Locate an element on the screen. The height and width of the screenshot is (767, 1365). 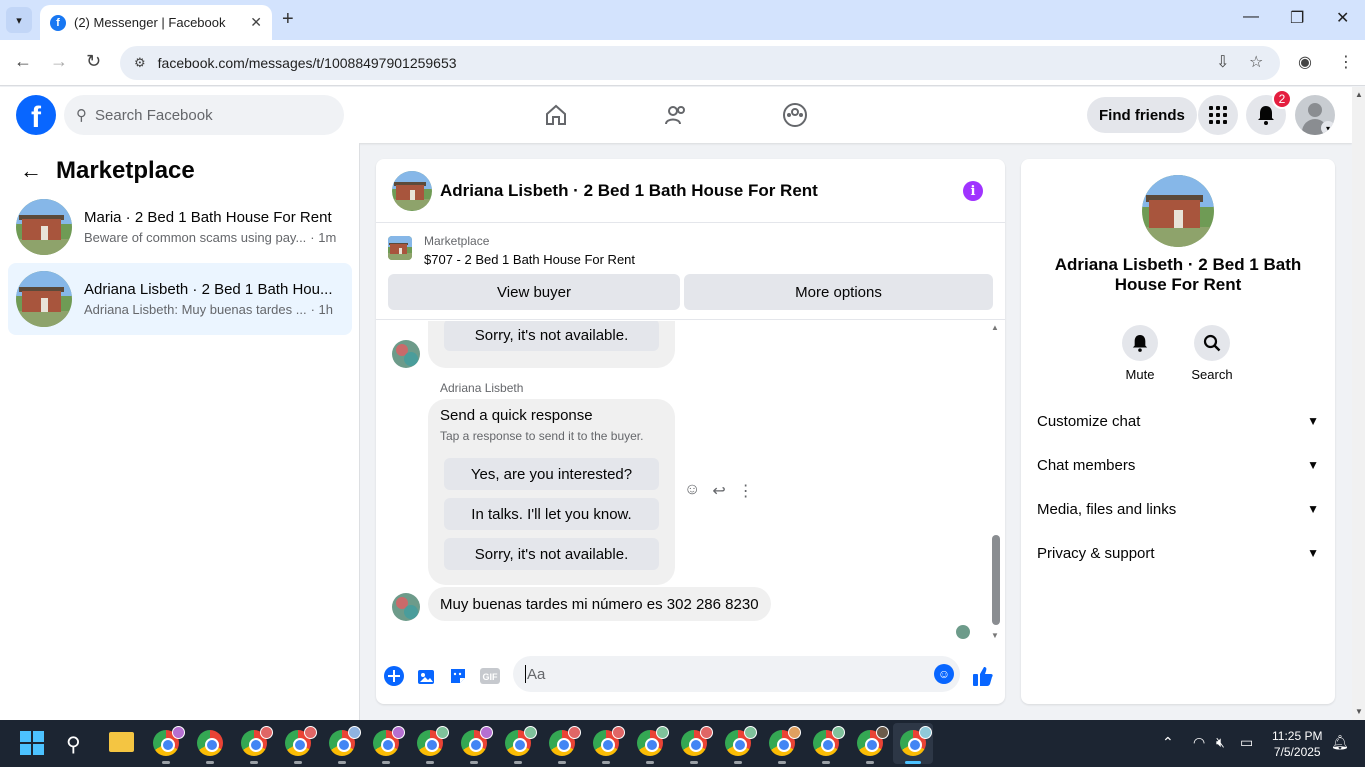
customize-chat-section: Customize chat ▼ is located at coordinates (1178, 421).